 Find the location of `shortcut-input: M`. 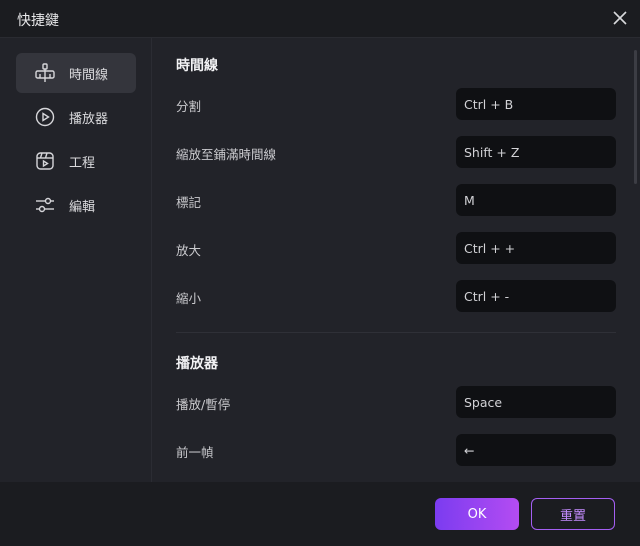

shortcut-input: M is located at coordinates (536, 200).